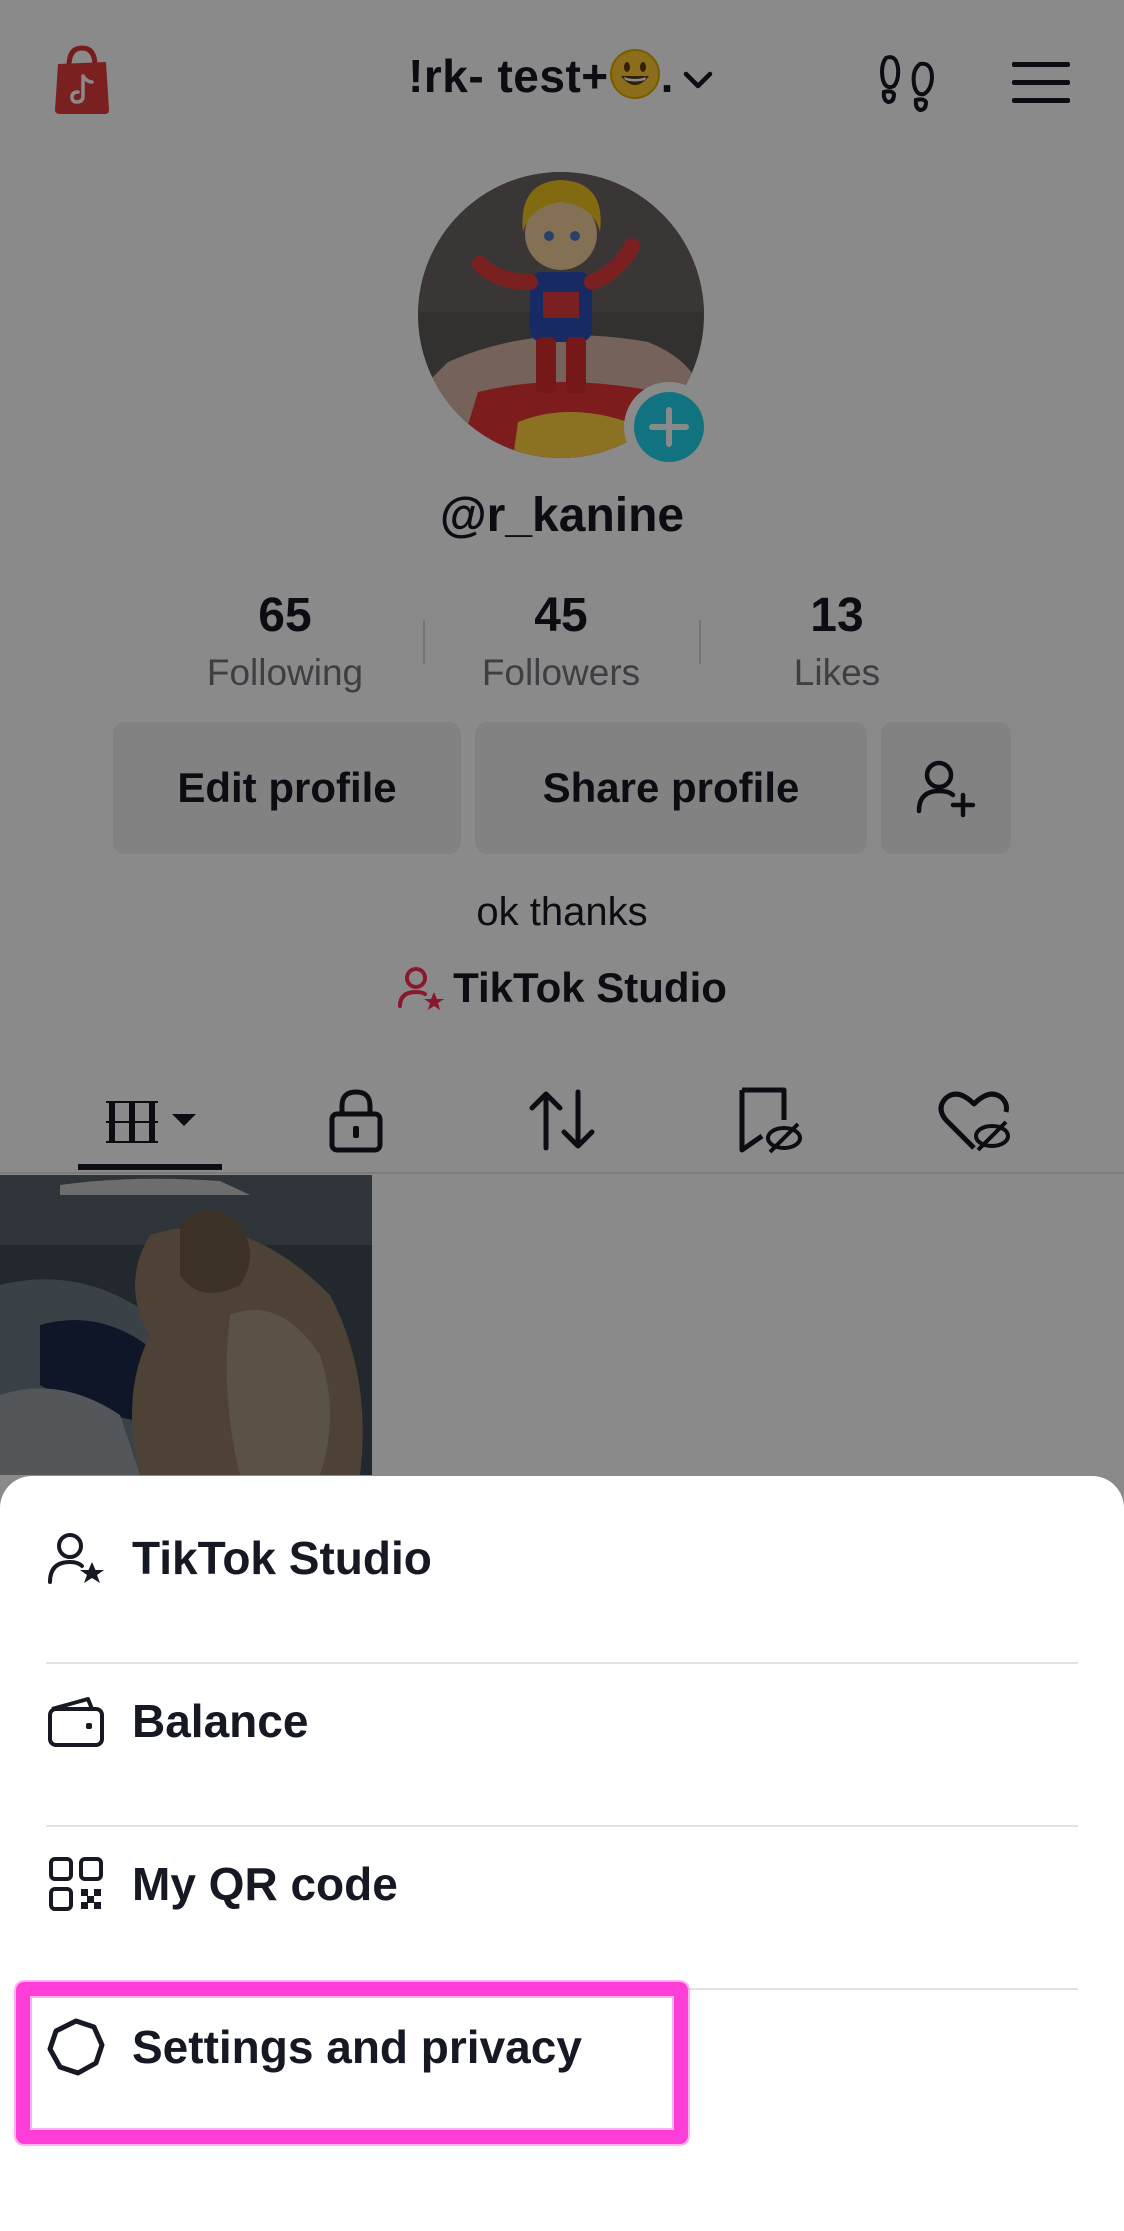 The image size is (1124, 2231). I want to click on menu-item-tiktok-studio: TikTok Studio, so click(562, 1557).